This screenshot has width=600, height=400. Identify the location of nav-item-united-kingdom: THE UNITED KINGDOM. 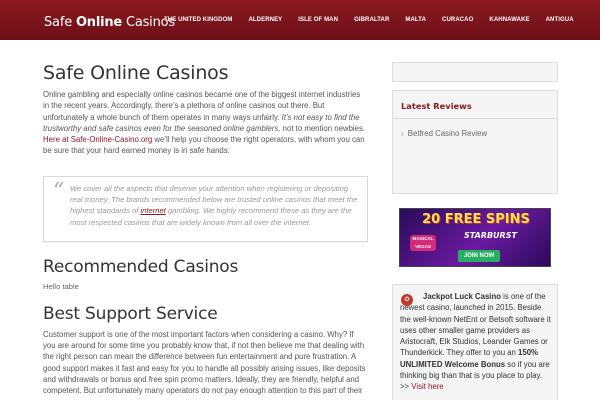
(198, 20).